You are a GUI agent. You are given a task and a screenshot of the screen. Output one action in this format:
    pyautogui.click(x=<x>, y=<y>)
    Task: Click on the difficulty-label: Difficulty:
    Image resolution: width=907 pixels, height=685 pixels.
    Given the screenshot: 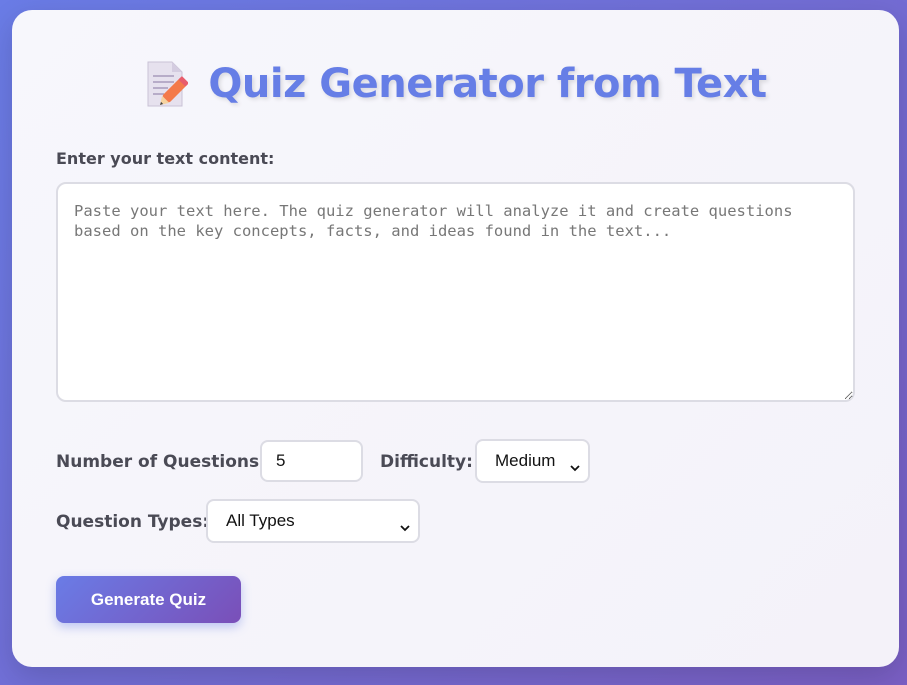 What is the action you would take?
    pyautogui.click(x=426, y=462)
    